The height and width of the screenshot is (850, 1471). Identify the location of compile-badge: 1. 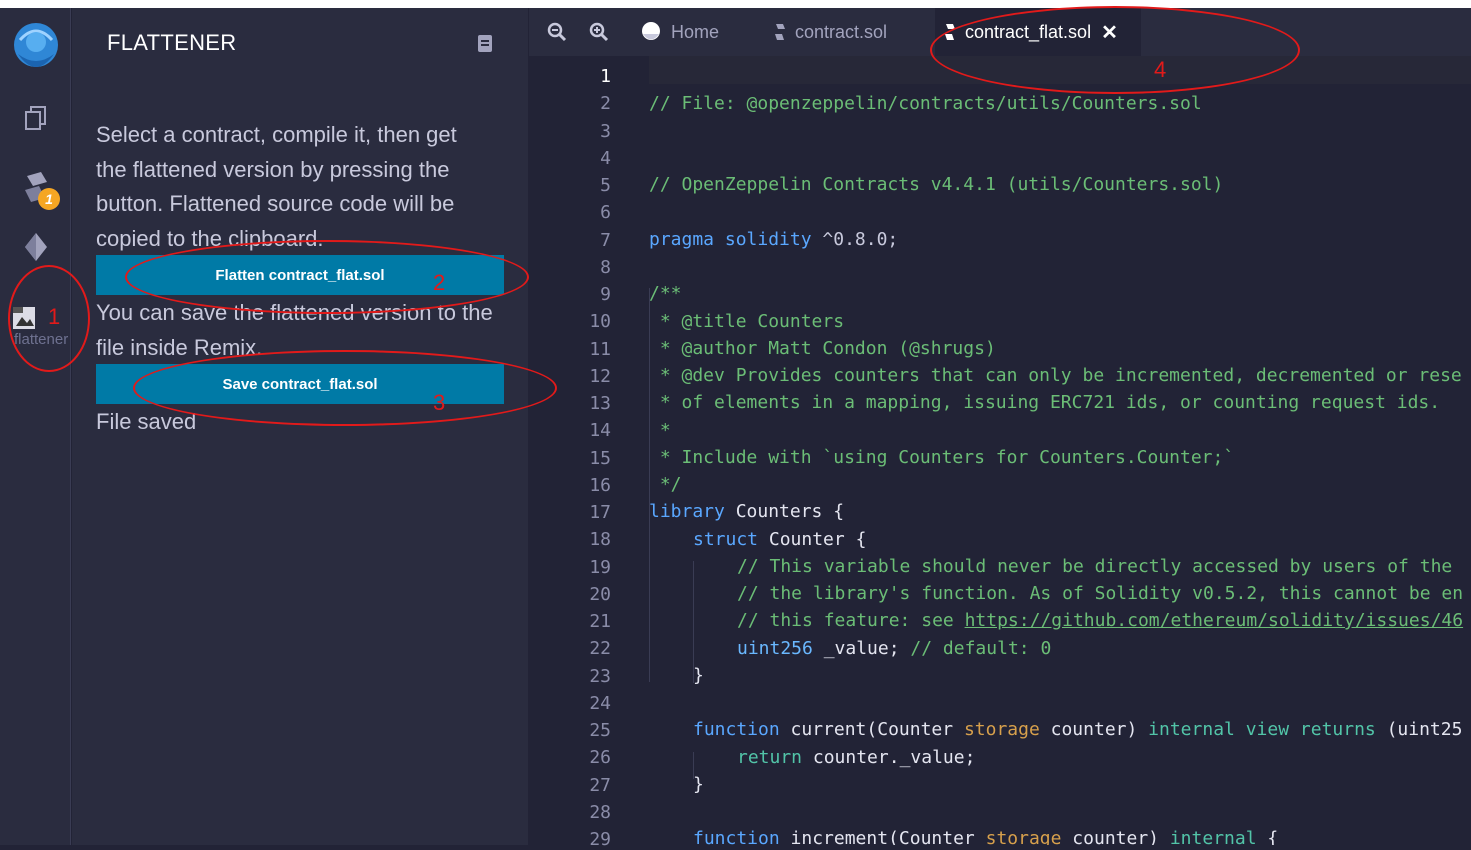
(49, 199).